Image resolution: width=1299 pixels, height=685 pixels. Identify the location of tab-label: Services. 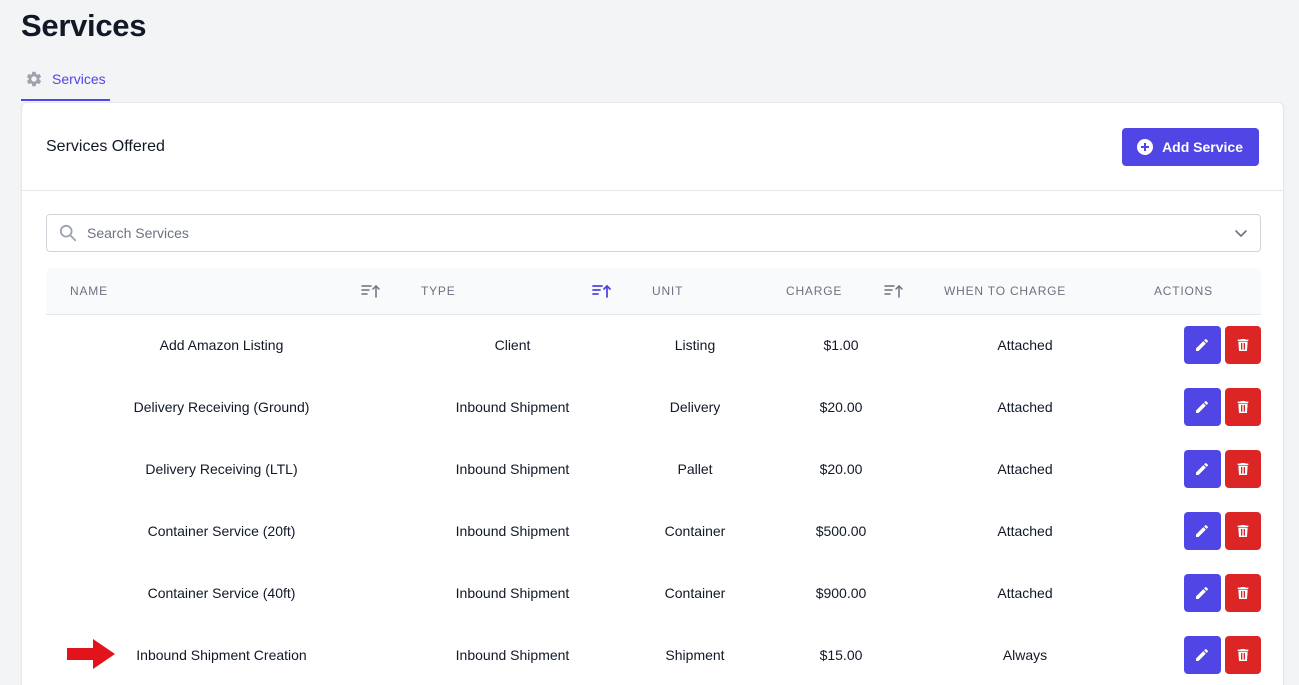
(79, 78).